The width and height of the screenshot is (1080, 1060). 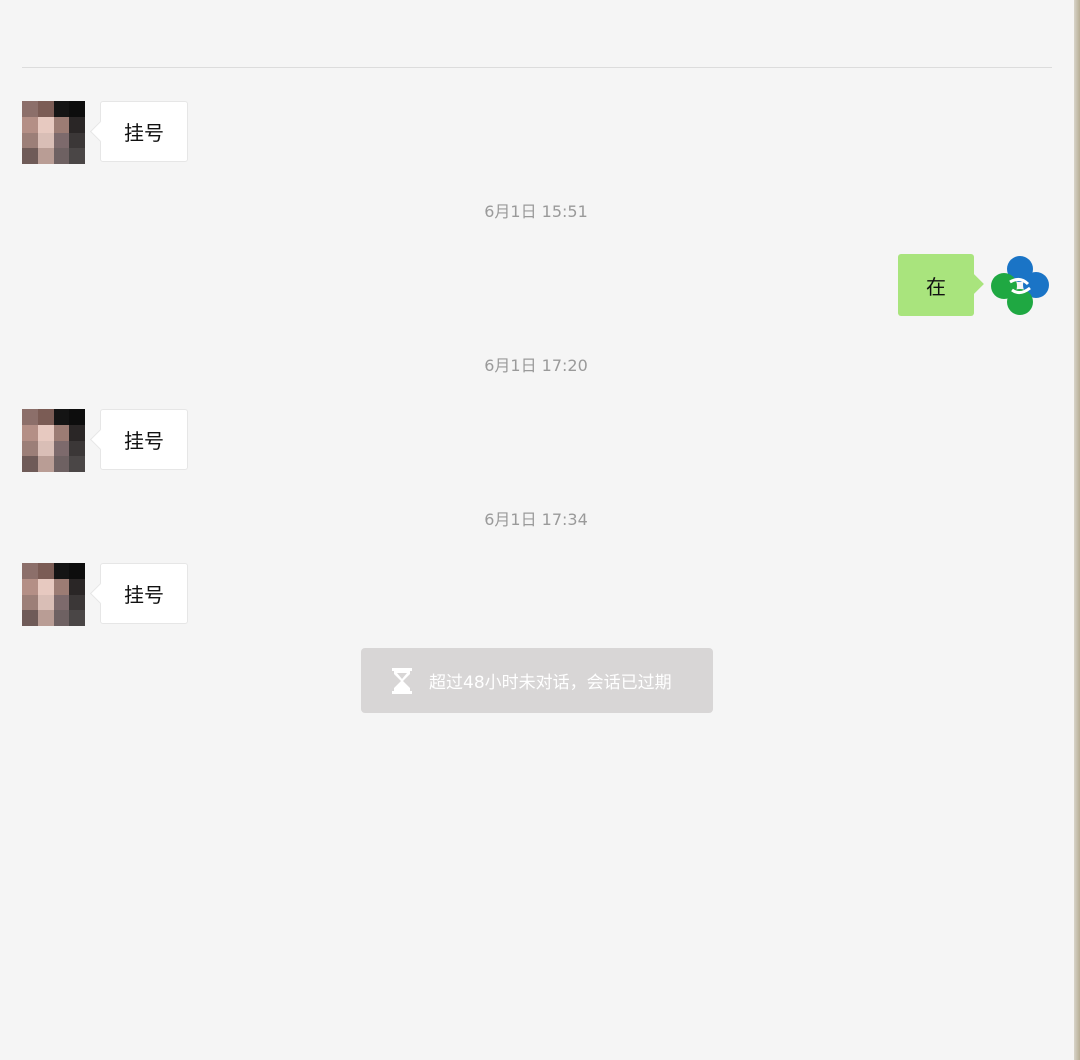 What do you see at coordinates (536, 365) in the screenshot?
I see `message-timestamp: 6月1日 17:20` at bounding box center [536, 365].